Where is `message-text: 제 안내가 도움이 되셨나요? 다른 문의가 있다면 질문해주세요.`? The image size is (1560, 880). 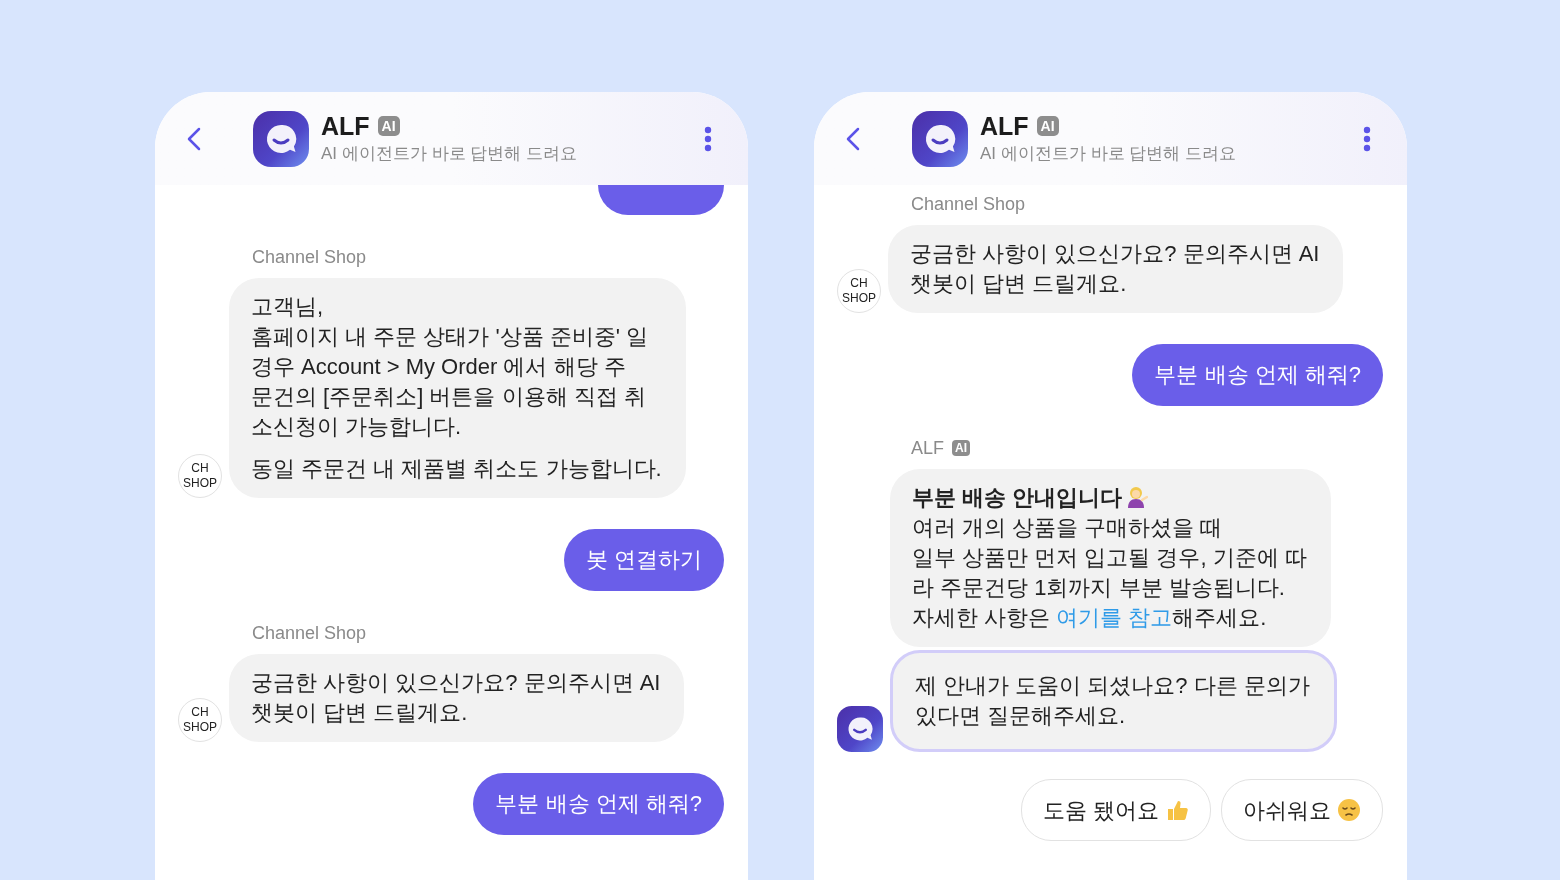 message-text: 제 안내가 도움이 되셨나요? 다른 문의가 있다면 질문해주세요. is located at coordinates (1113, 701).